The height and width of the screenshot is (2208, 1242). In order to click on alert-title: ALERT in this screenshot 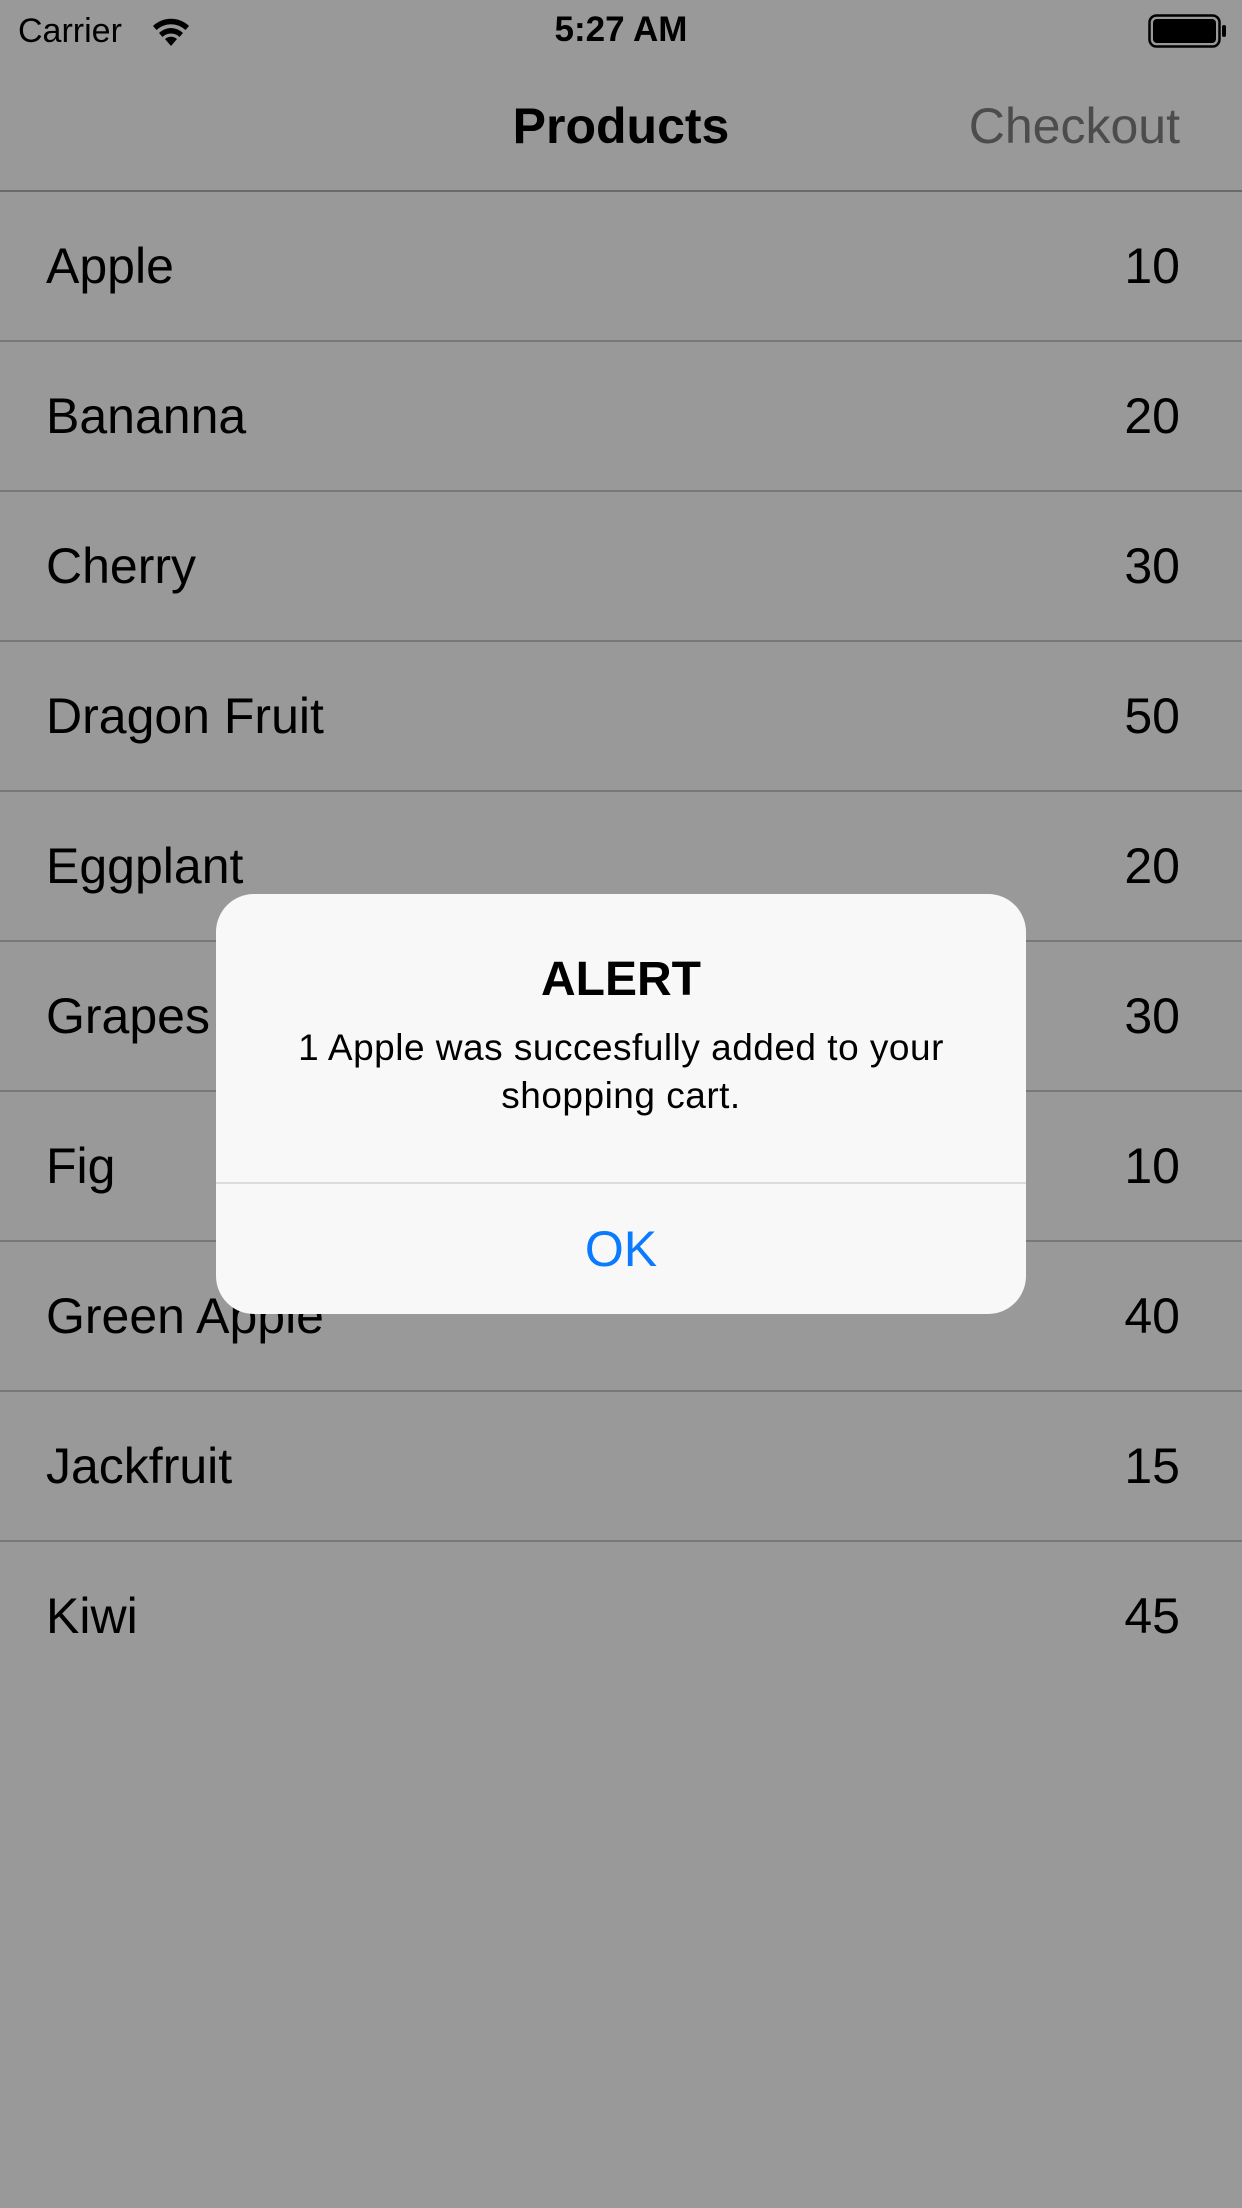, I will do `click(621, 979)`.